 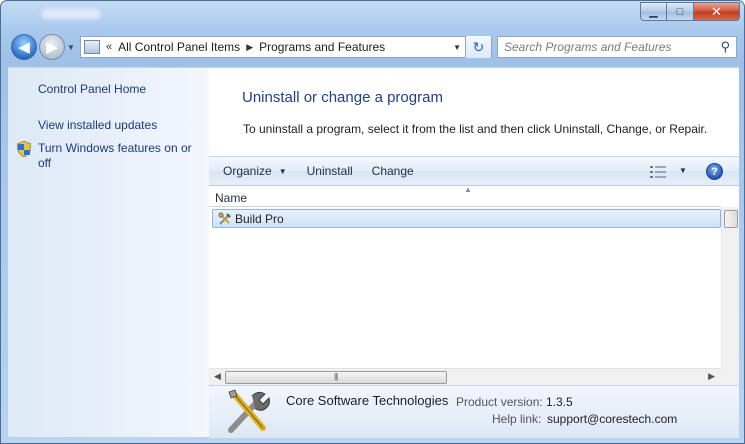 I want to click on window-controls: ▁ □ ✕, so click(x=690, y=11).